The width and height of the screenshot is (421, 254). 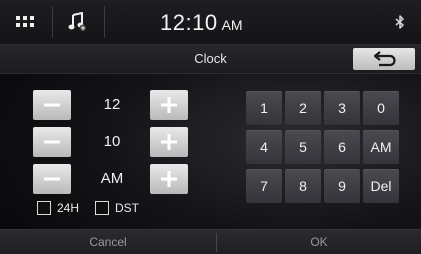 I want to click on minute-increment-button, so click(x=169, y=142).